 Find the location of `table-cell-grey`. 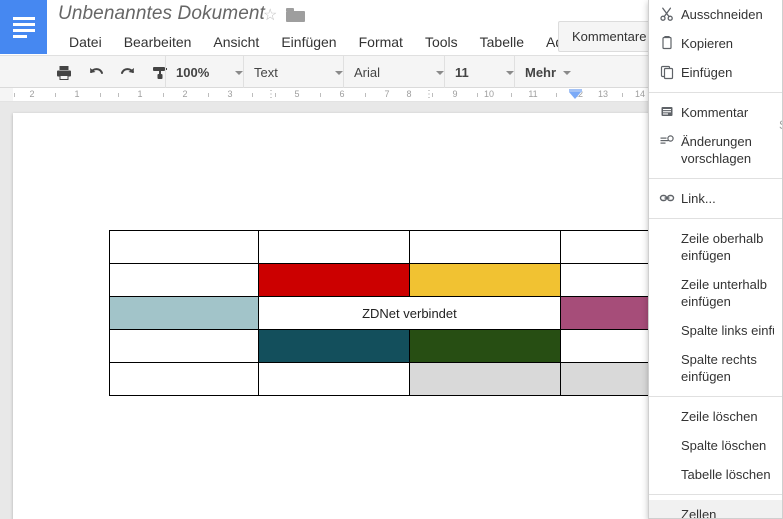

table-cell-grey is located at coordinates (484, 379).